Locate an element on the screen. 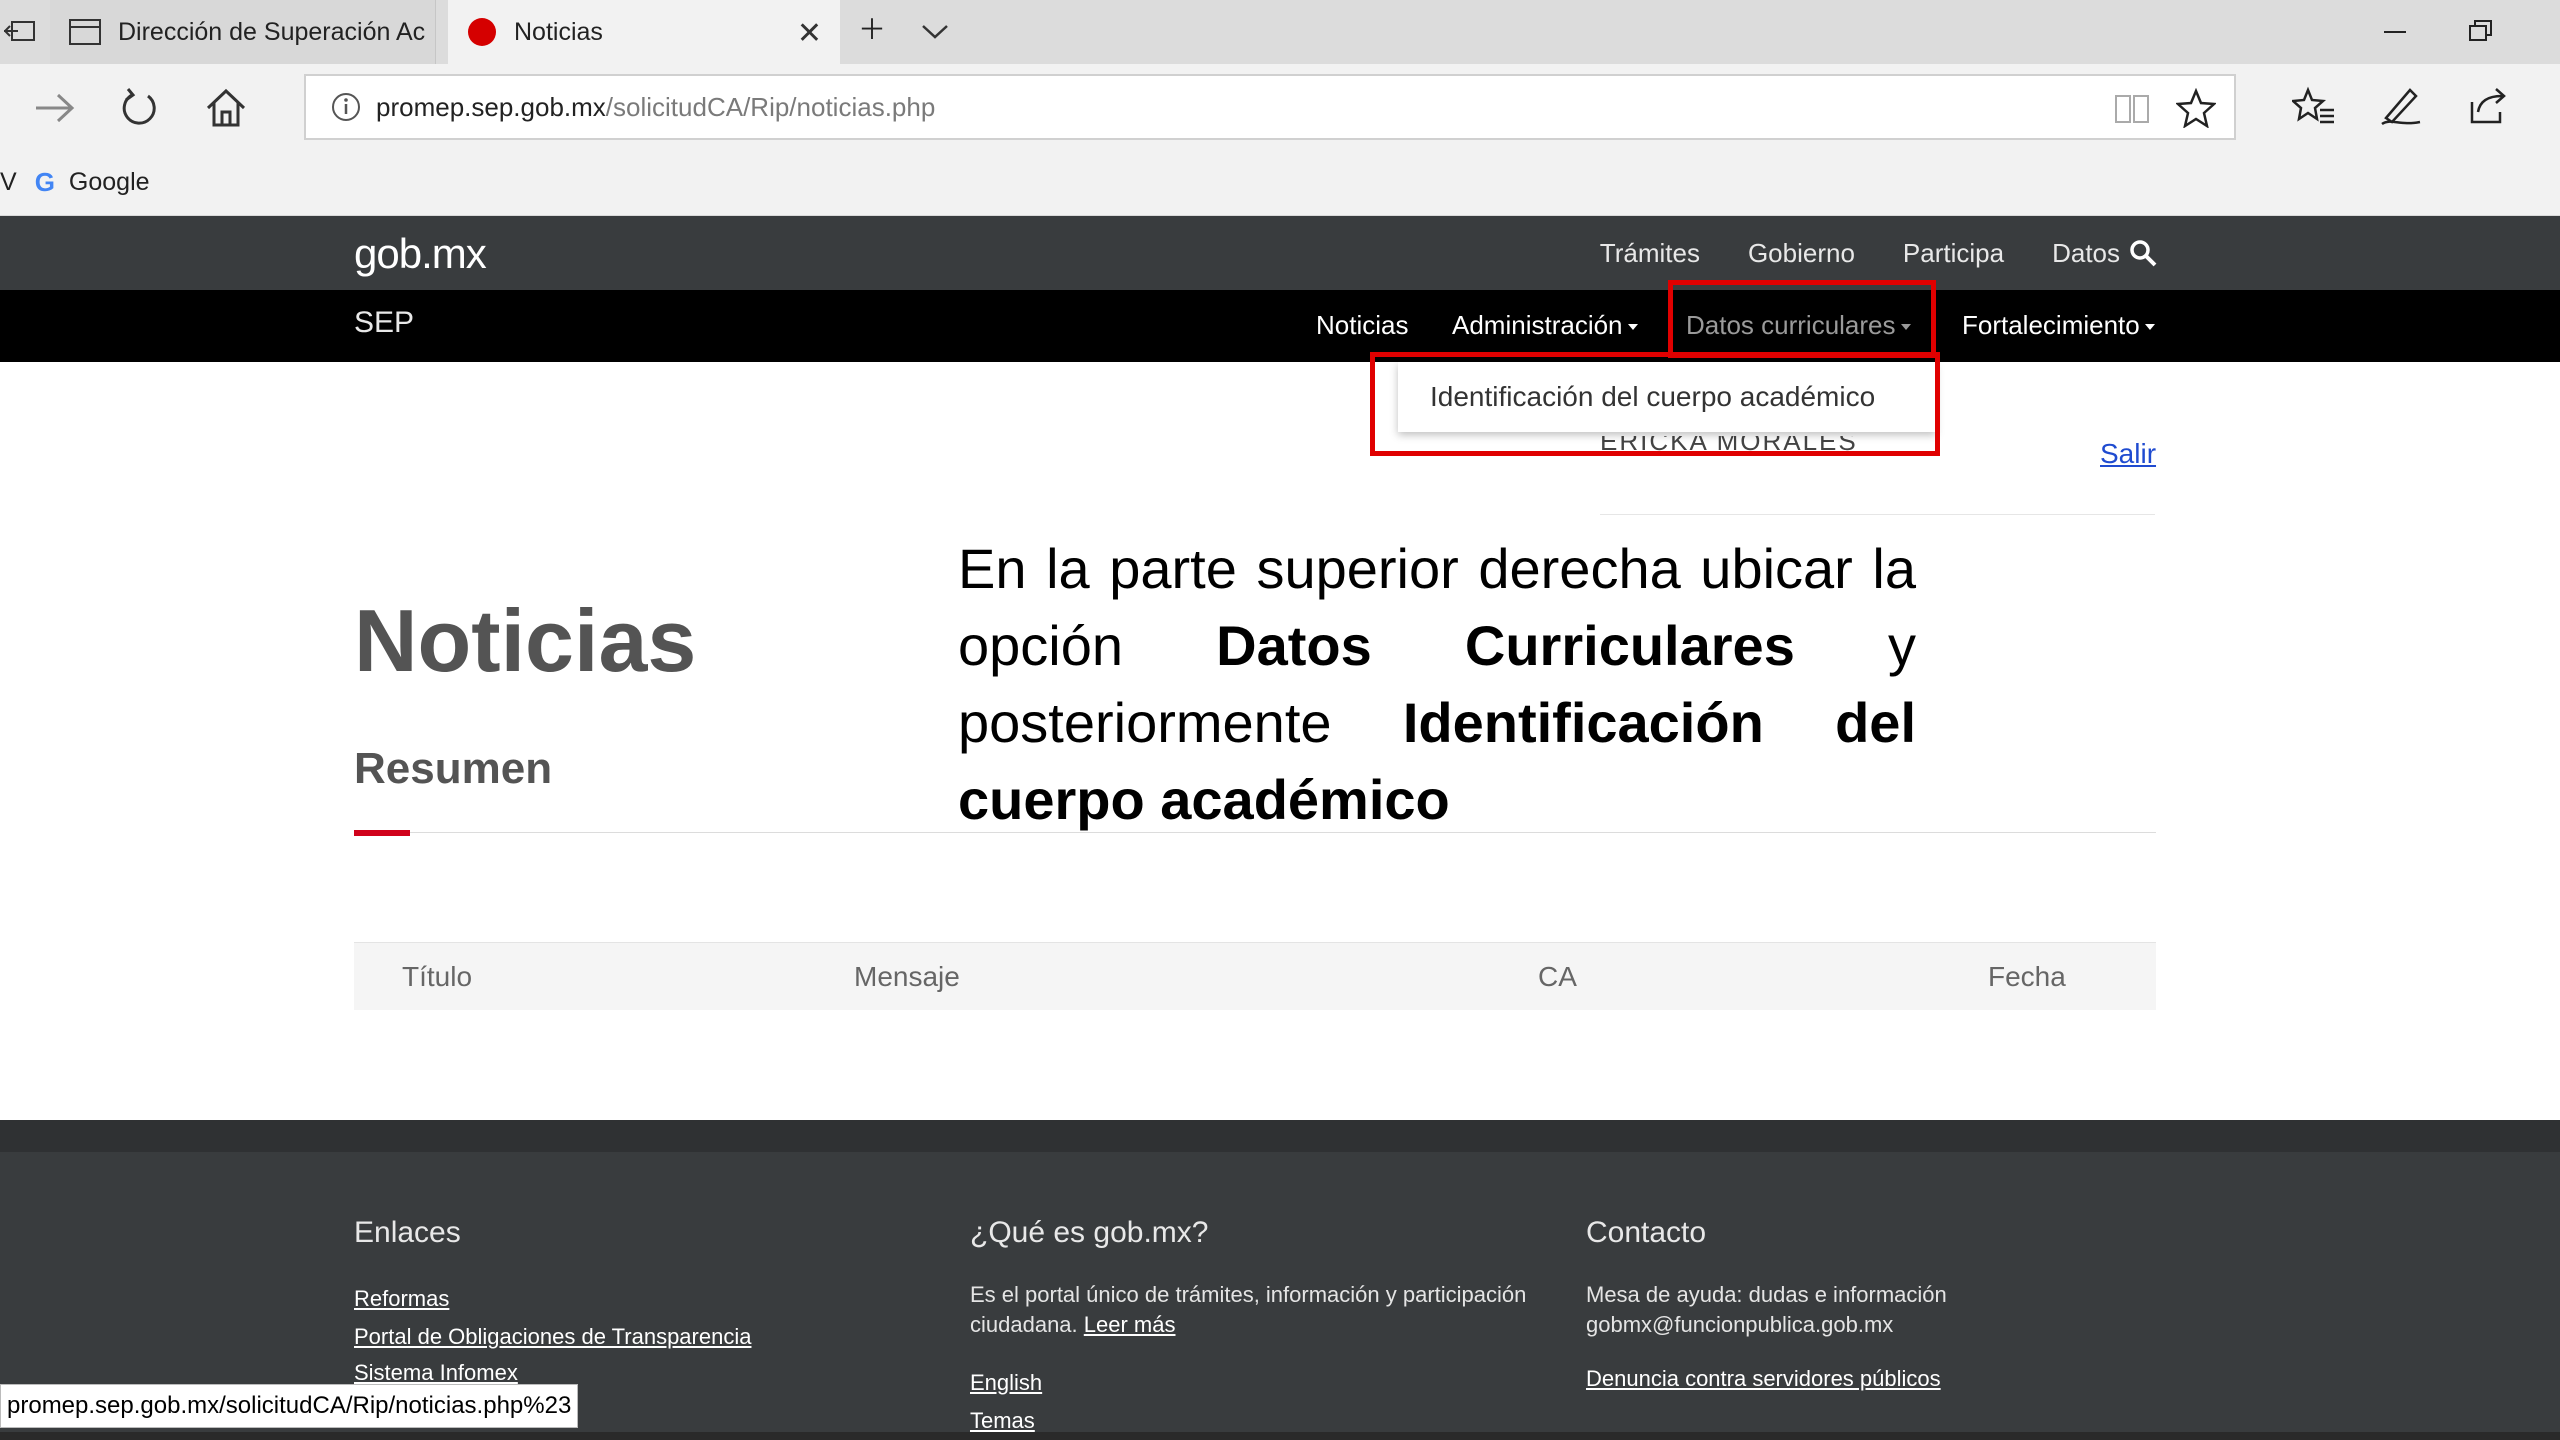 Image resolution: width=2560 pixels, height=1440 pixels. refresh-icon is located at coordinates (140, 108).